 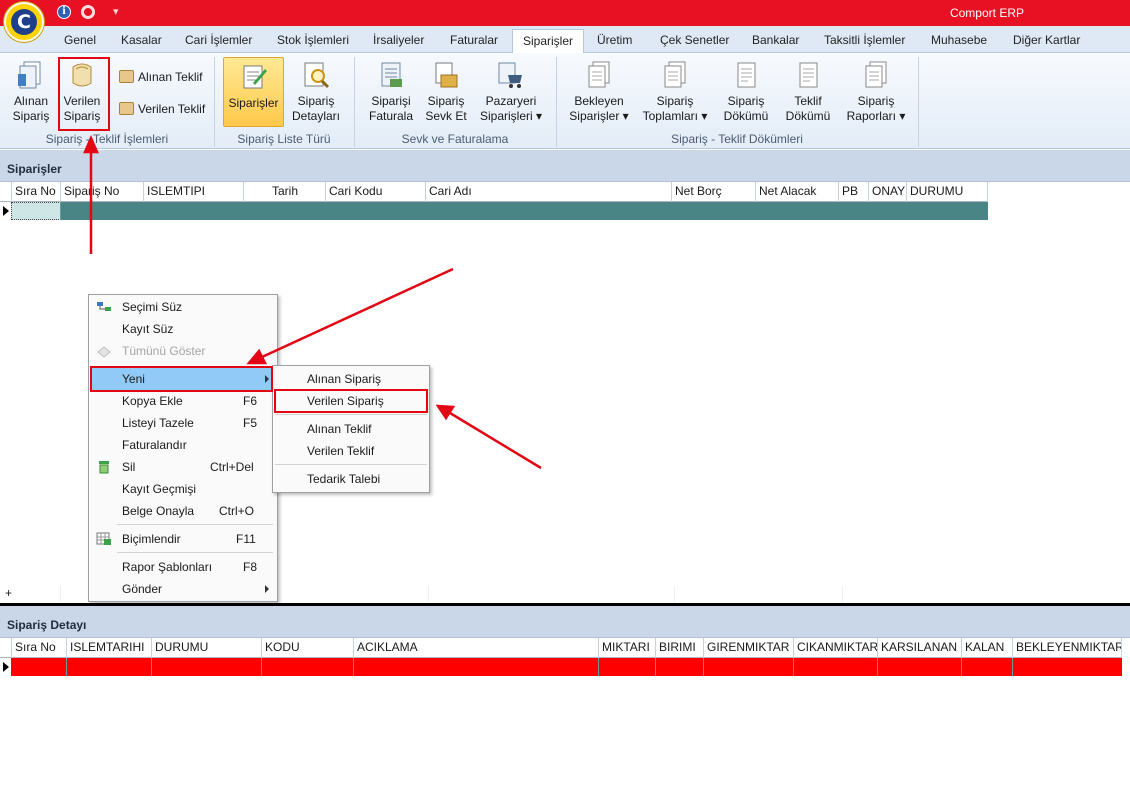 What do you see at coordinates (357, 313) in the screenshot?
I see `arrow-to-yeni` at bounding box center [357, 313].